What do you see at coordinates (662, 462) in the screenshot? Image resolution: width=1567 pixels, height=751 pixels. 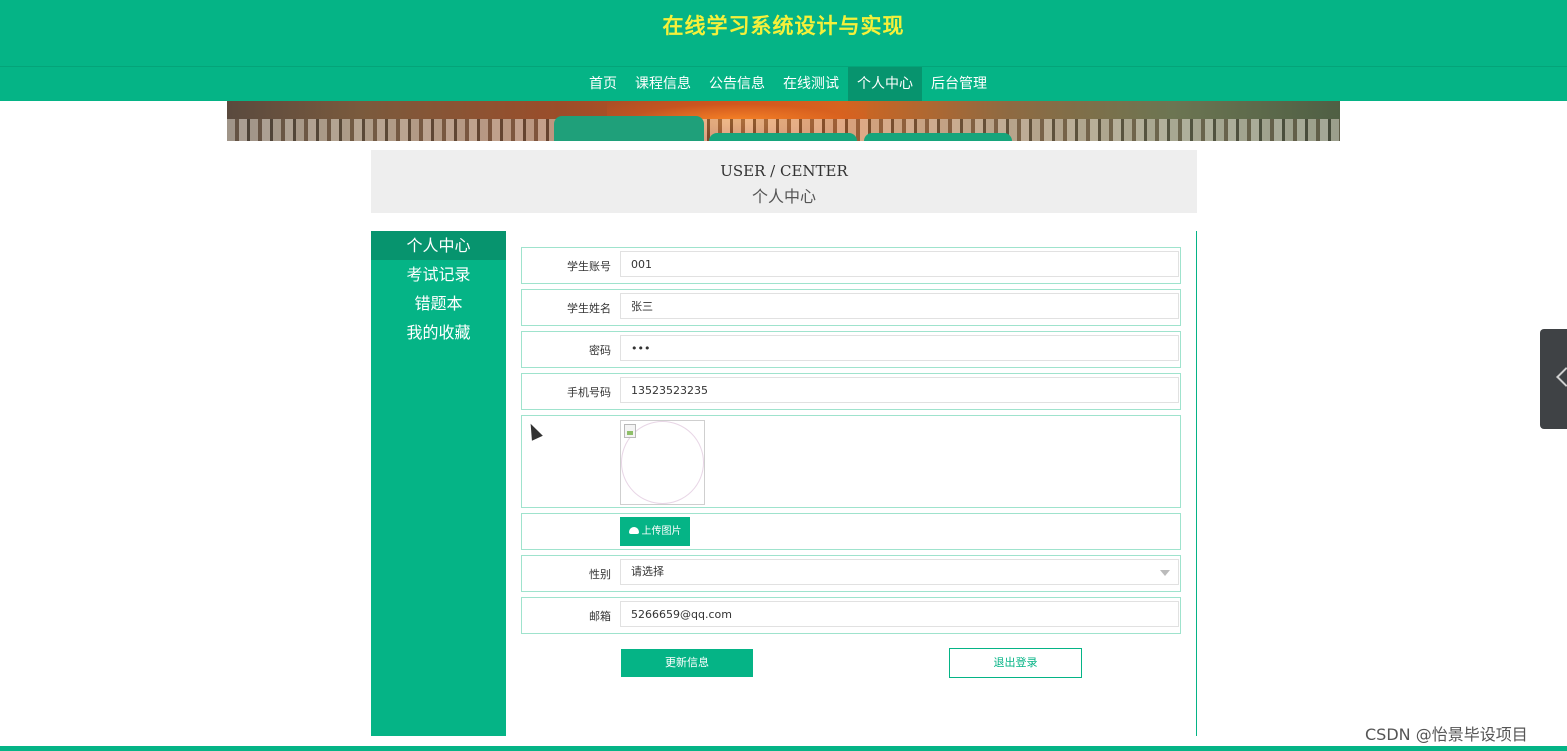 I see `avatar-preview` at bounding box center [662, 462].